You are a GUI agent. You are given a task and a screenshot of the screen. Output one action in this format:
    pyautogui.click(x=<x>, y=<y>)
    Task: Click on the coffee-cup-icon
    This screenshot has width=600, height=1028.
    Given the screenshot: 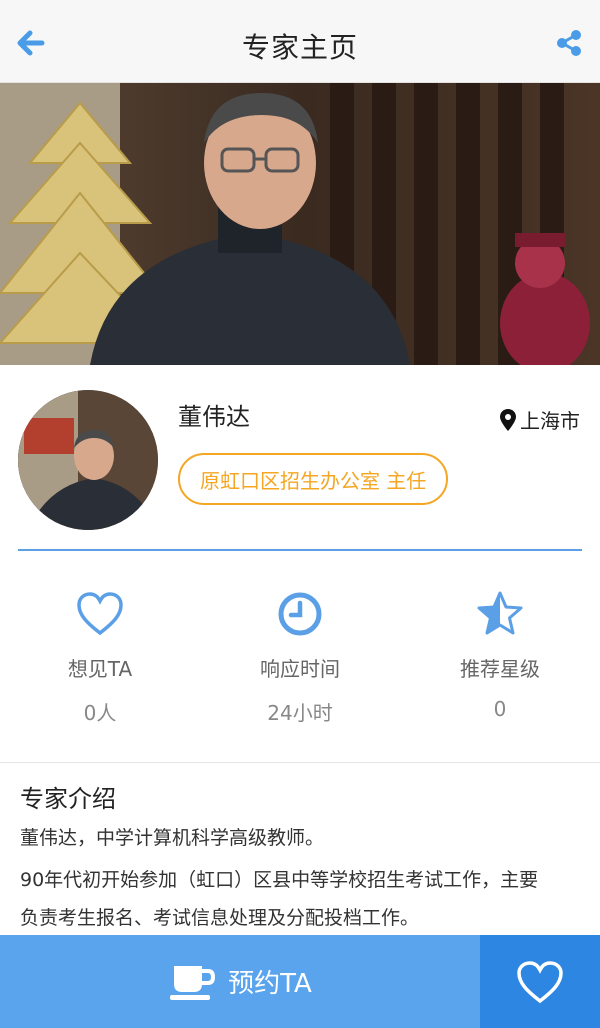 What is the action you would take?
    pyautogui.click(x=193, y=982)
    